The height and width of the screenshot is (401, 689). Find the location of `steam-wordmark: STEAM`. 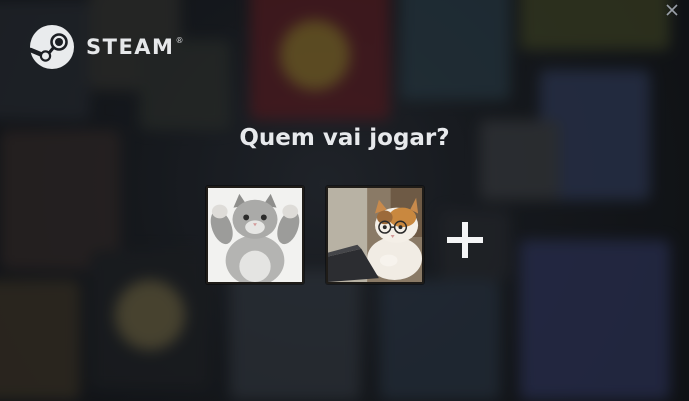

steam-wordmark: STEAM is located at coordinates (130, 47).